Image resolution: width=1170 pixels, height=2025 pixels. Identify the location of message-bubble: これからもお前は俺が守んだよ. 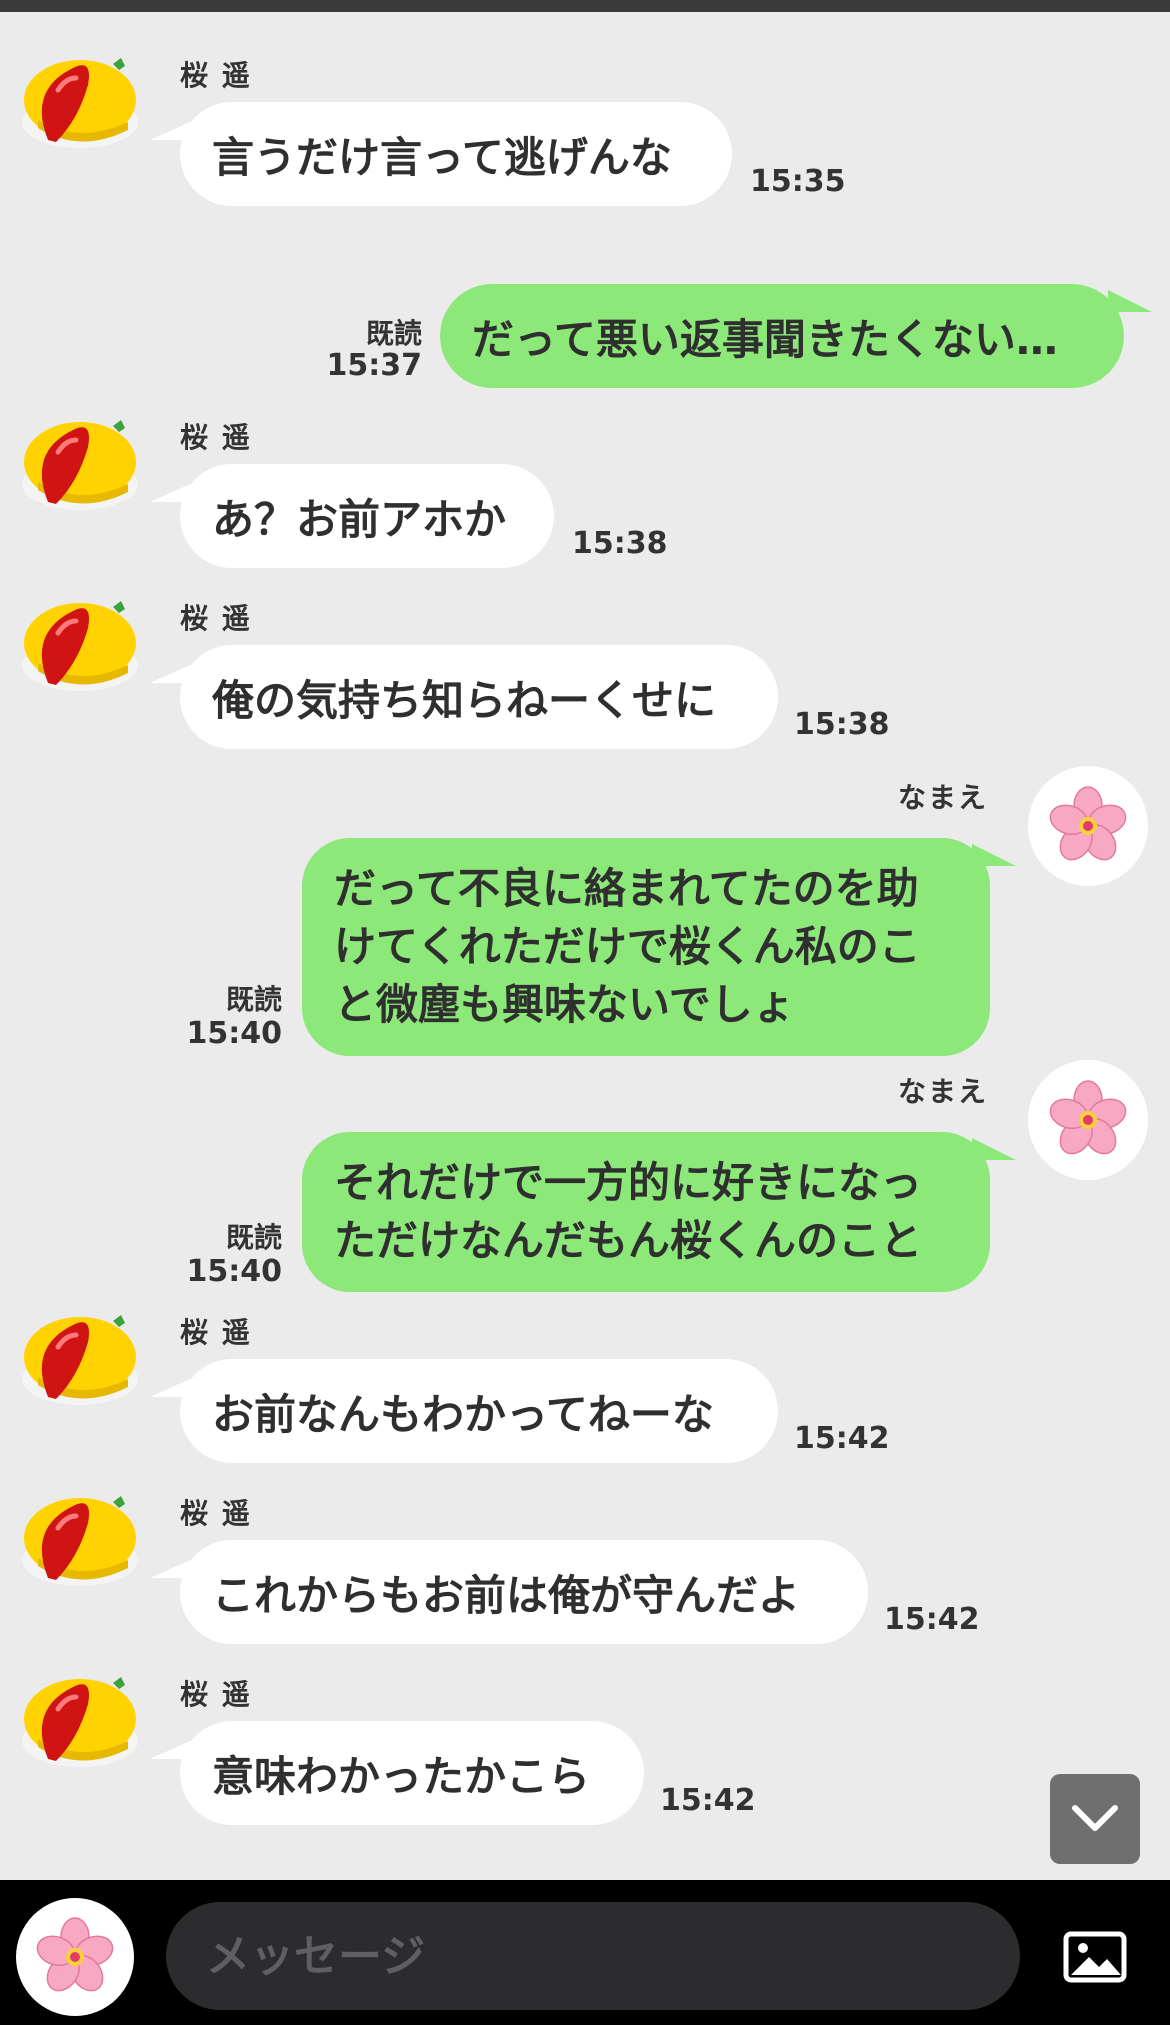
(524, 1592).